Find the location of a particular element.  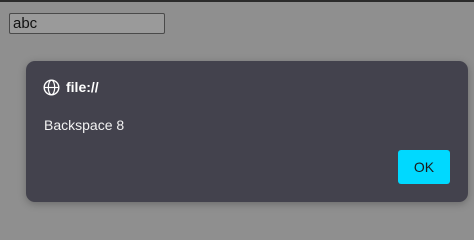

text-input is located at coordinates (87, 23).